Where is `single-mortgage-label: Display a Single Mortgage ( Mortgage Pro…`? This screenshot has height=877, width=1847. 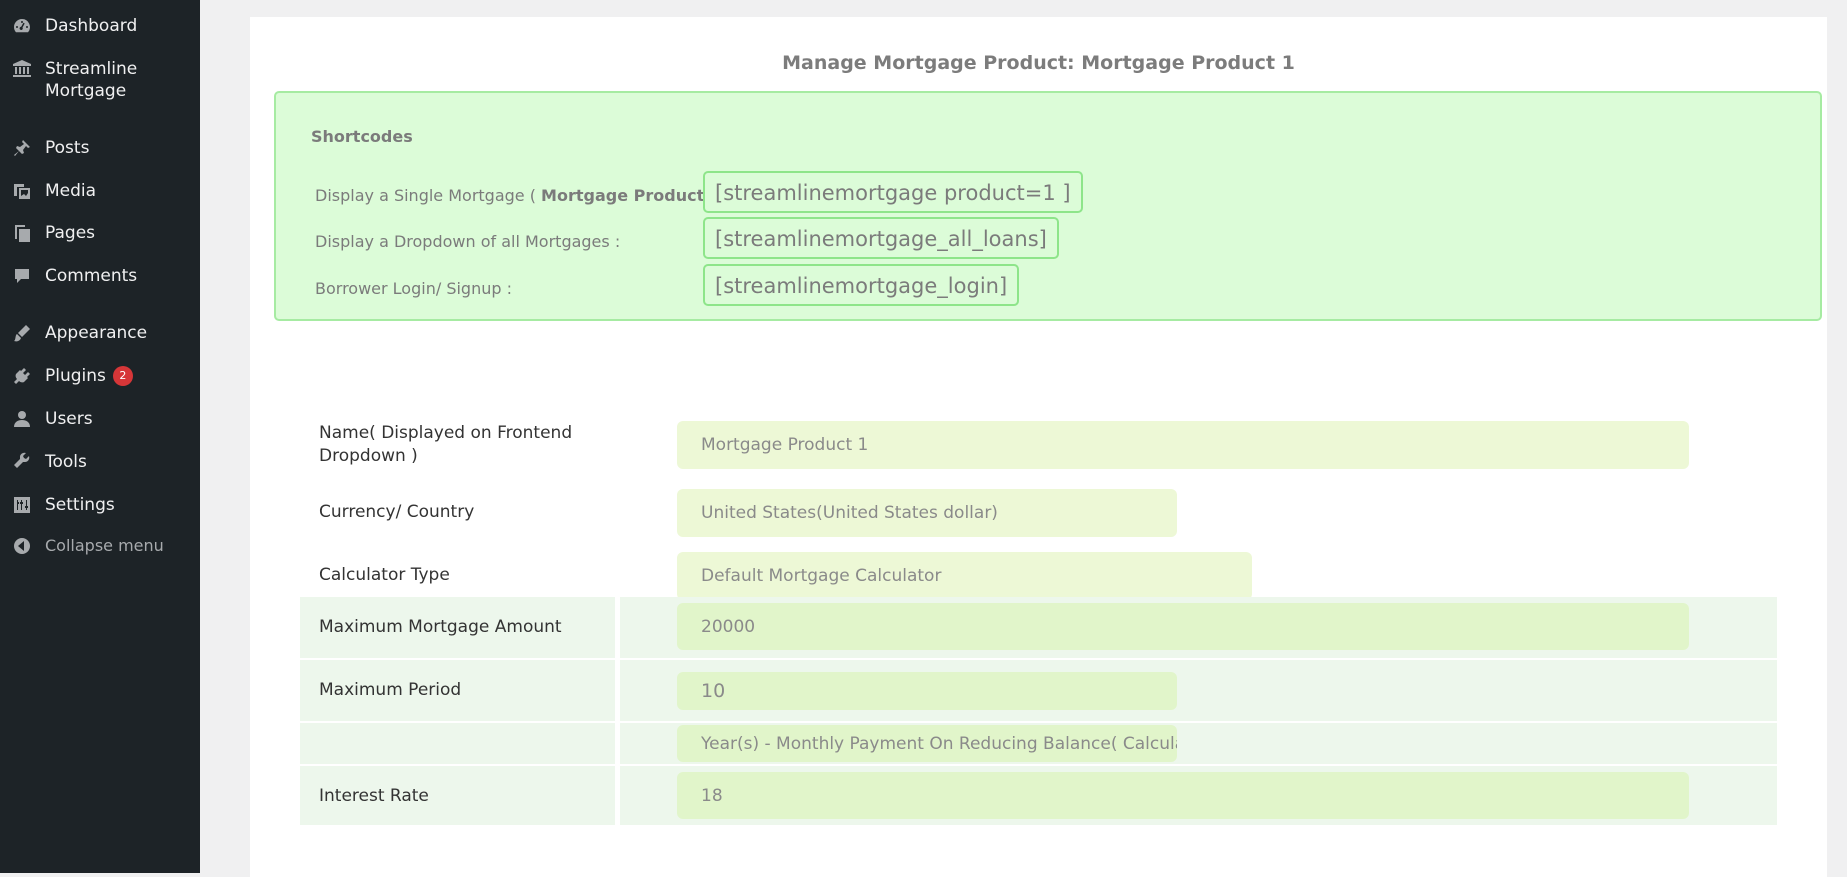
single-mortgage-label: Display a Single Mortgage ( Mortgage Pro… is located at coordinates (529, 195).